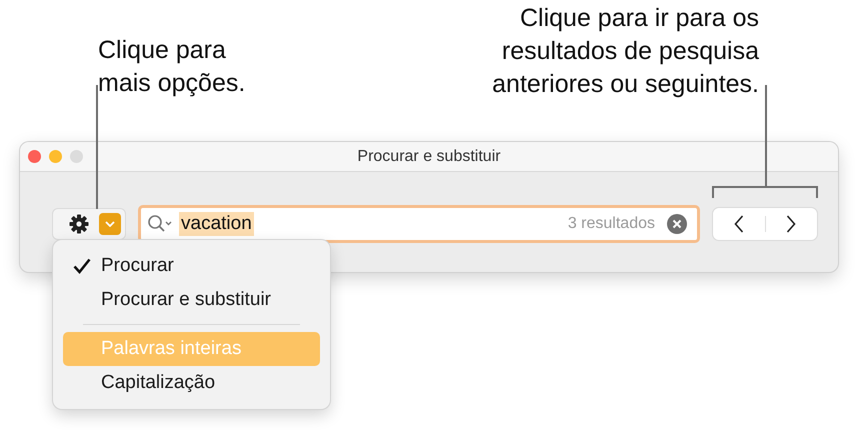 The width and height of the screenshot is (867, 434). Describe the element at coordinates (739, 224) in the screenshot. I see `chevron-left-icon` at that location.